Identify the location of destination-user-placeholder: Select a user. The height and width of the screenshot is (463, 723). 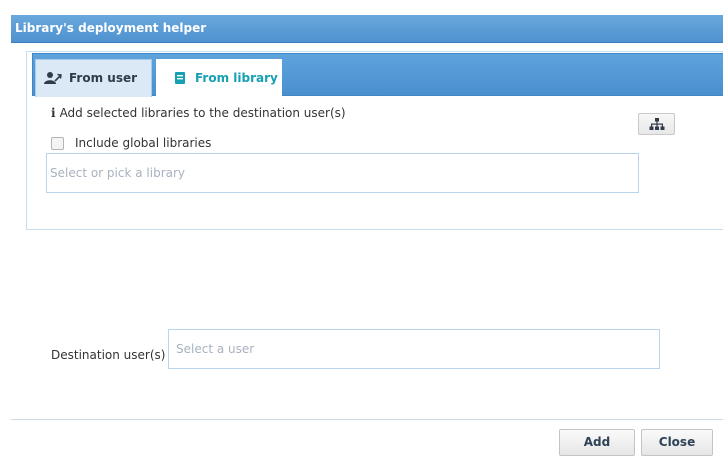
(215, 349).